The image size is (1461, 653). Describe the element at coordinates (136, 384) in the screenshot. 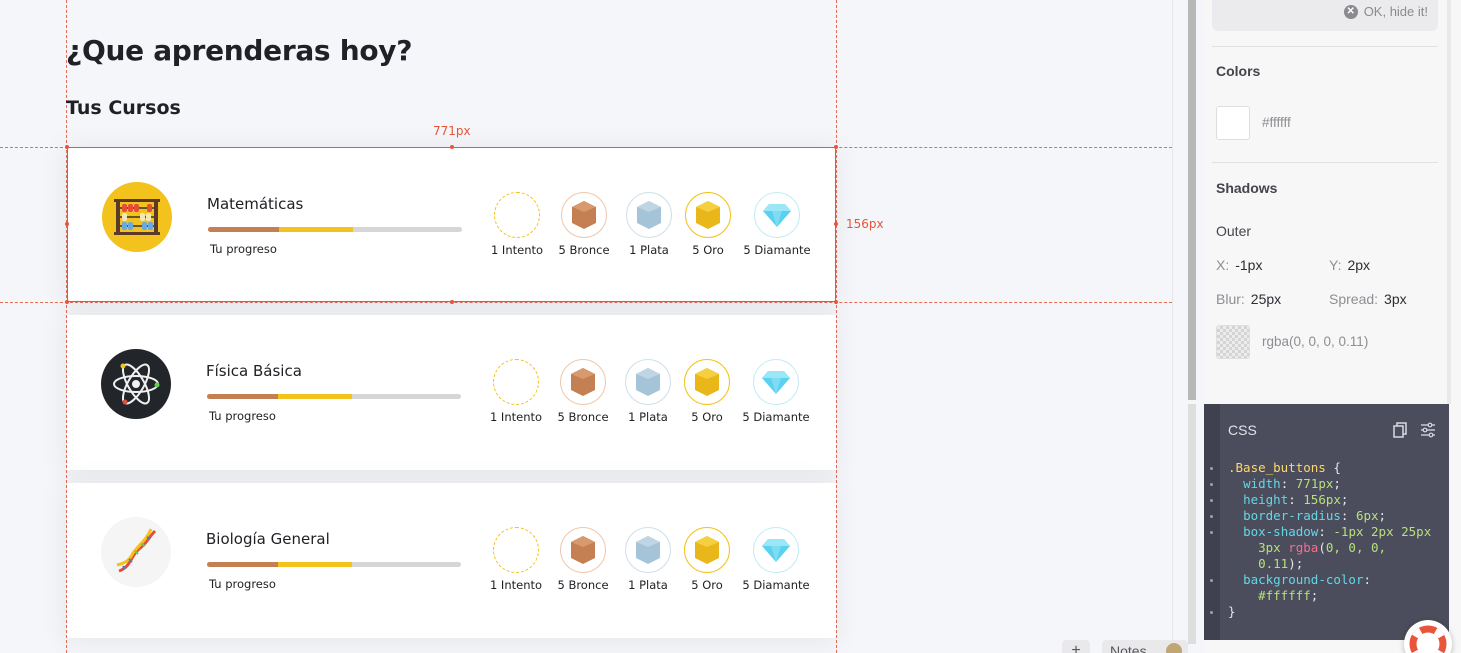

I see `atom-icon` at that location.